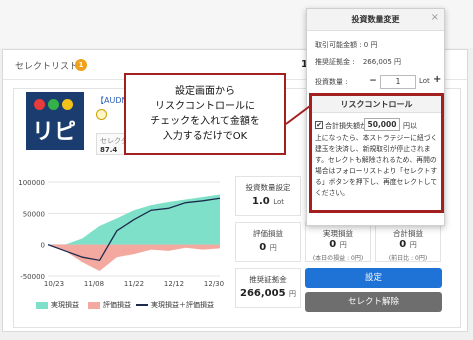 The width and height of the screenshot is (473, 340). Describe the element at coordinates (338, 233) in the screenshot. I see `realized-pnl-label: 実現損益` at that location.